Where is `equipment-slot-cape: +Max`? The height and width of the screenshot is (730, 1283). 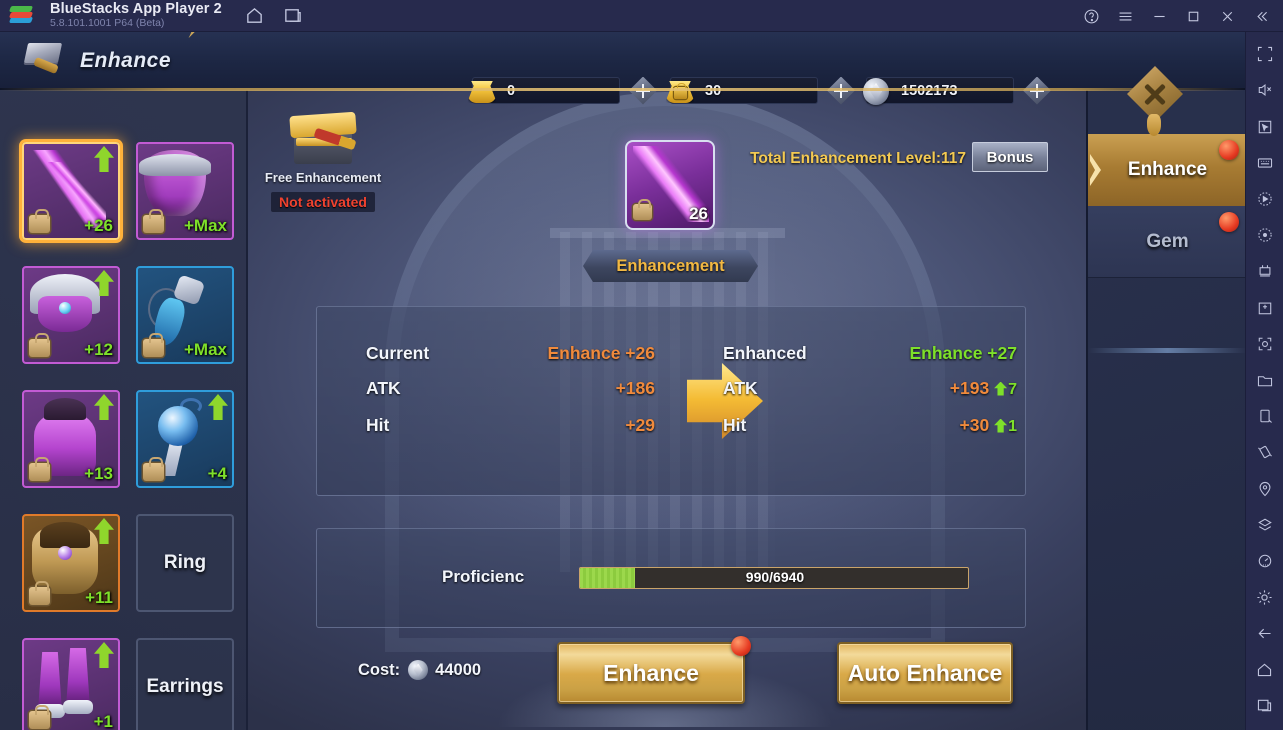 equipment-slot-cape: +Max is located at coordinates (185, 191).